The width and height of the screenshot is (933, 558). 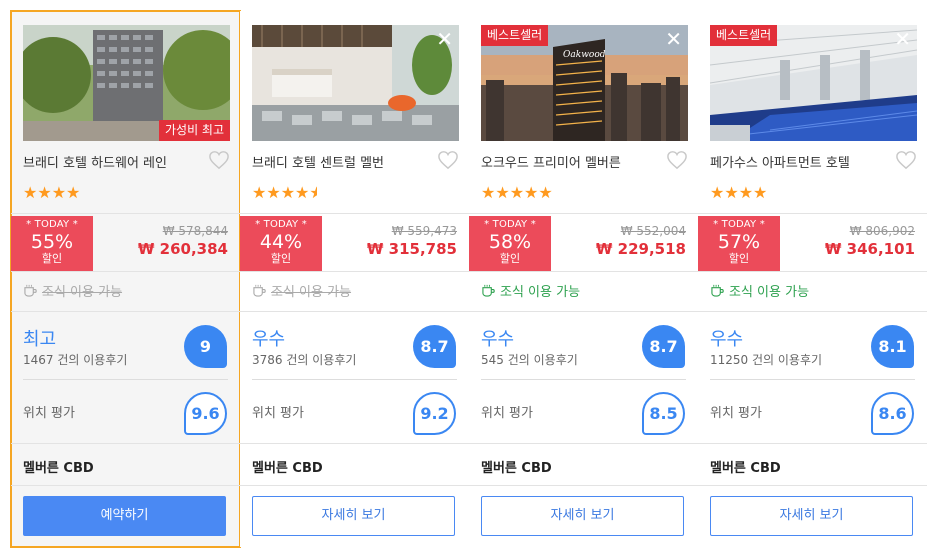 I want to click on original-price: ₩ 552,004, so click(x=653, y=231).